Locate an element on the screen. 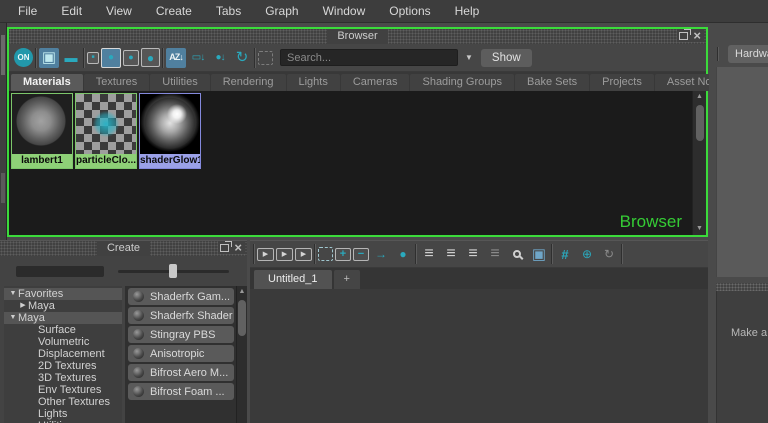 This screenshot has height=423, width=768. add-to-graph-button: + is located at coordinates (343, 254).